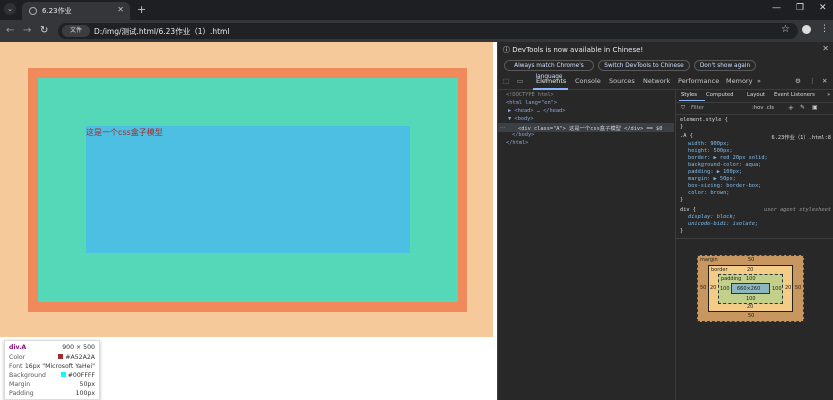 This screenshot has width=833, height=400. I want to click on switch-language-button: Switch DevTools to Chinese, so click(644, 65).